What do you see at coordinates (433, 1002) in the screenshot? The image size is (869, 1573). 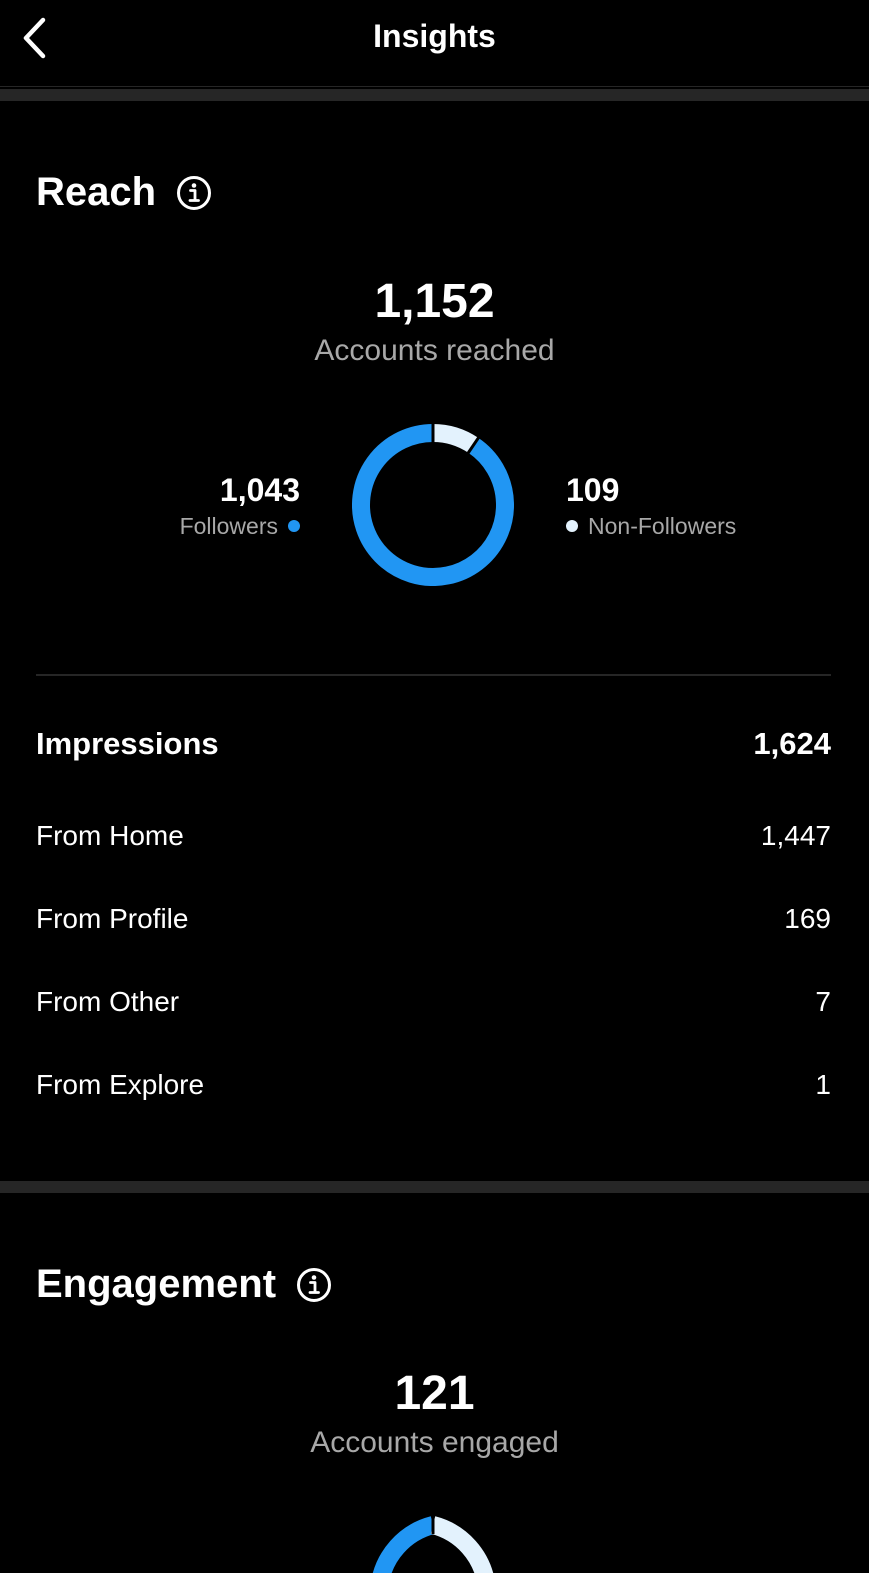 I see `impressions-source-row: From Other 7` at bounding box center [433, 1002].